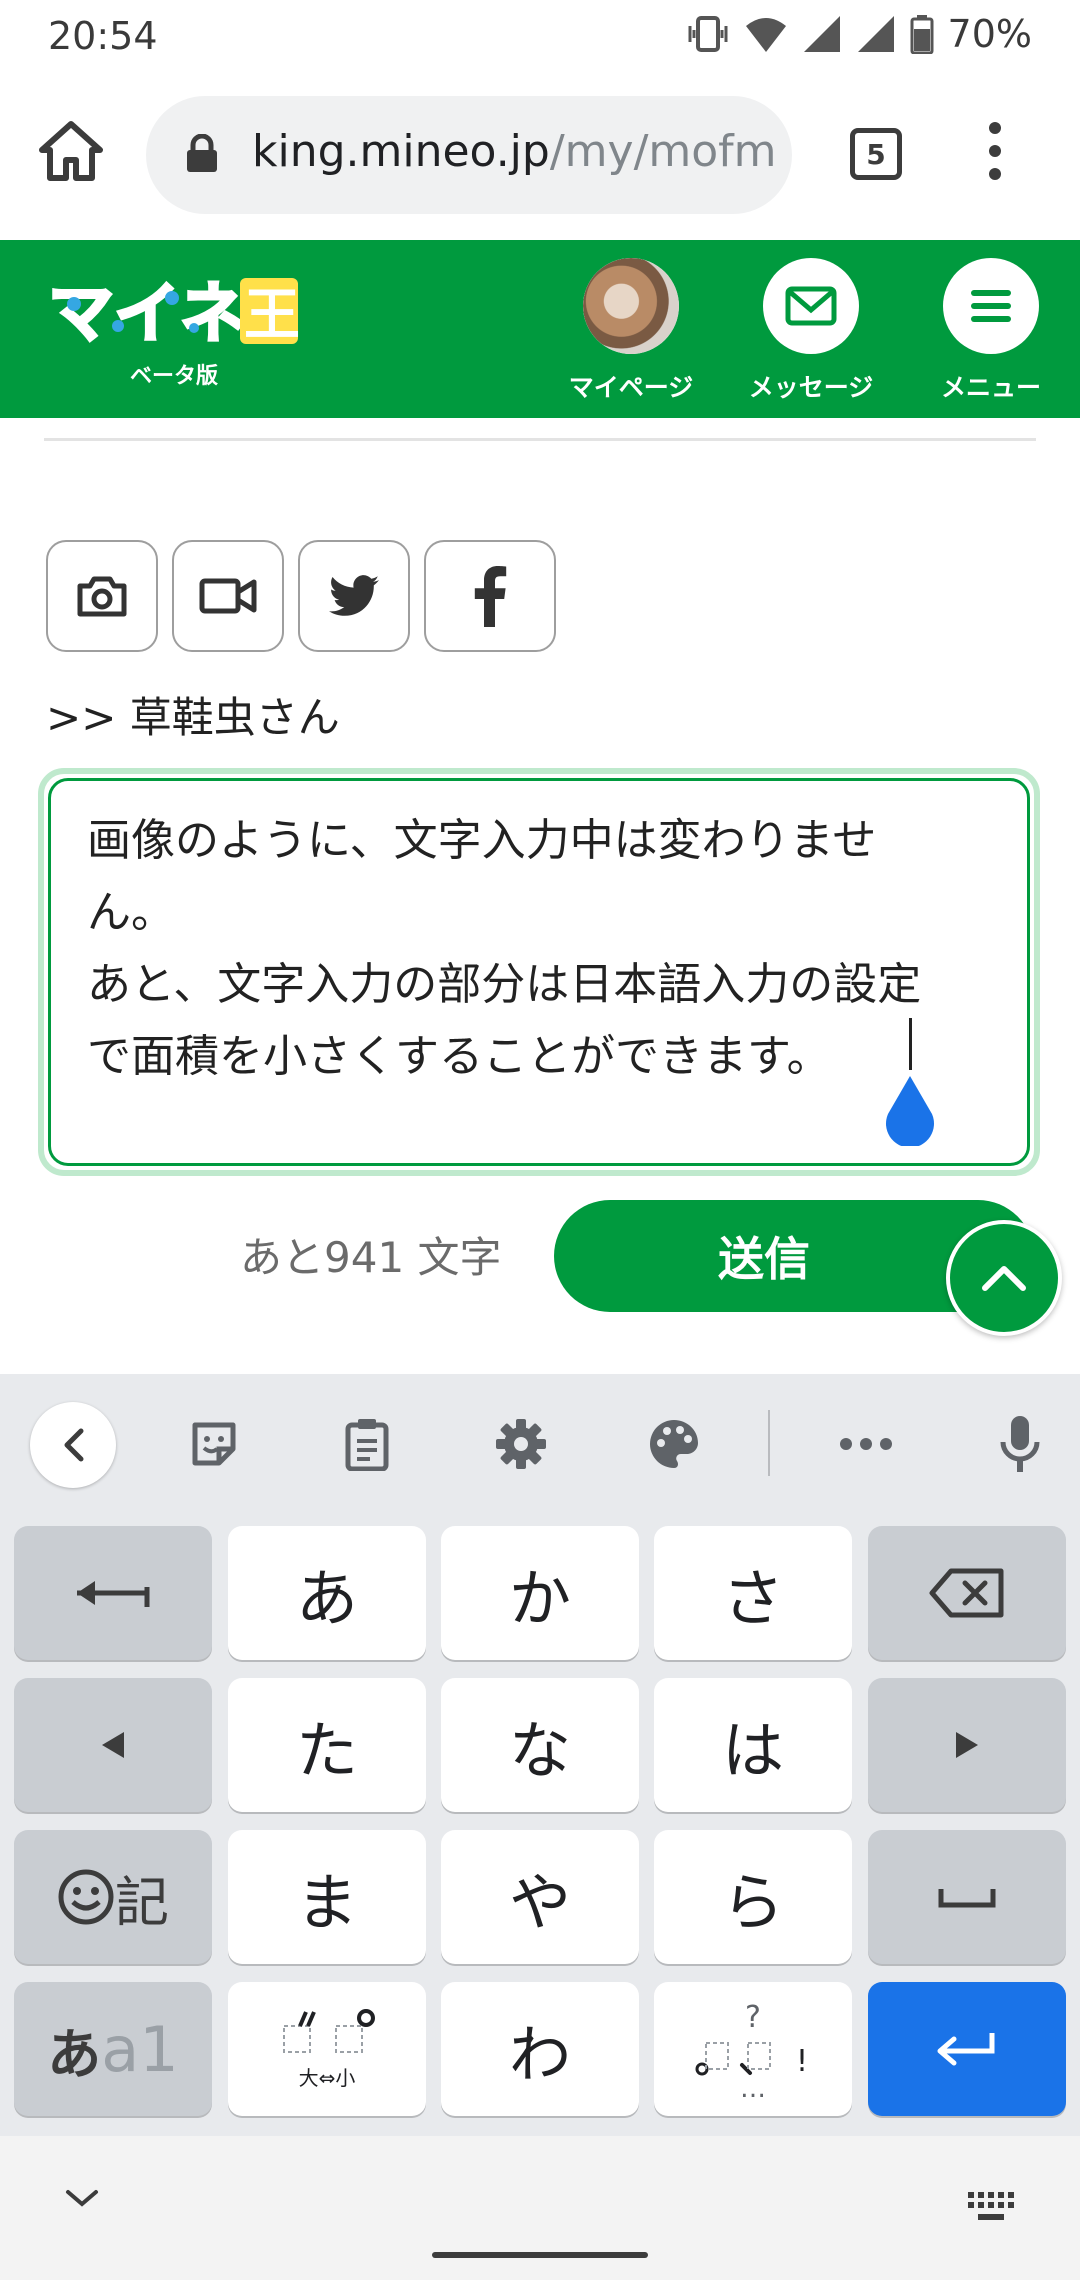 The height and width of the screenshot is (2280, 1080). Describe the element at coordinates (922, 34) in the screenshot. I see `battery-icon` at that location.